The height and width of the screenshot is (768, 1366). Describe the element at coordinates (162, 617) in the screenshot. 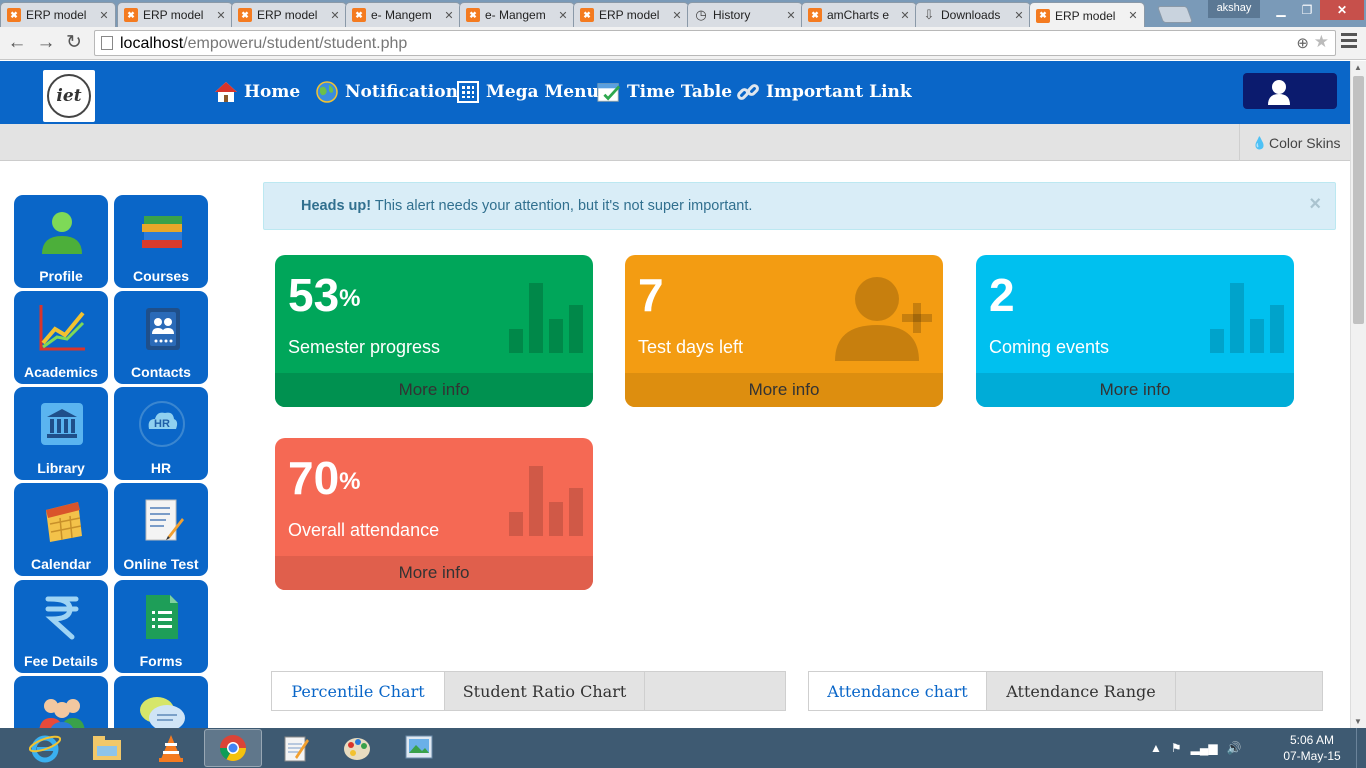

I see `forms-icon` at that location.